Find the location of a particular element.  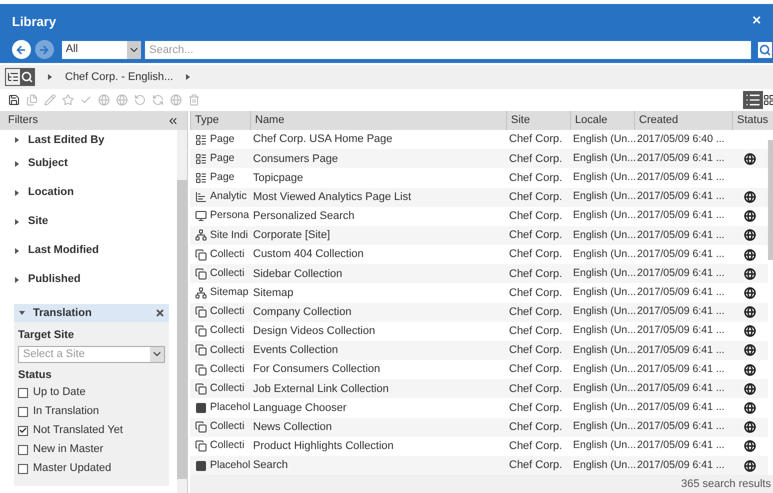

name-cell-text: Company Collection is located at coordinates (302, 312).